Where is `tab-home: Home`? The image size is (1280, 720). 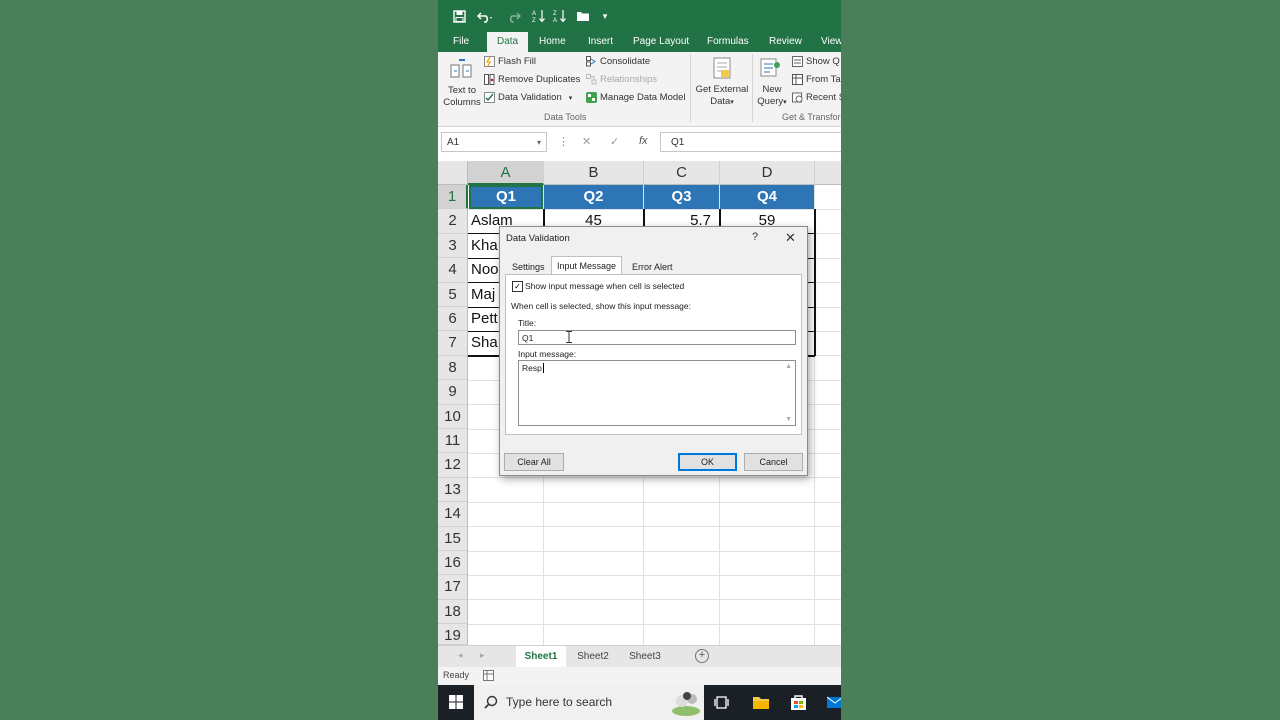
tab-home: Home is located at coordinates (552, 42).